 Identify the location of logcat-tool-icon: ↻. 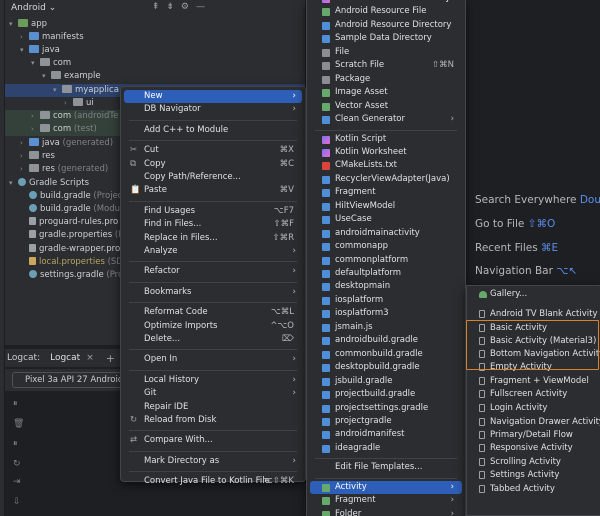
(17, 464).